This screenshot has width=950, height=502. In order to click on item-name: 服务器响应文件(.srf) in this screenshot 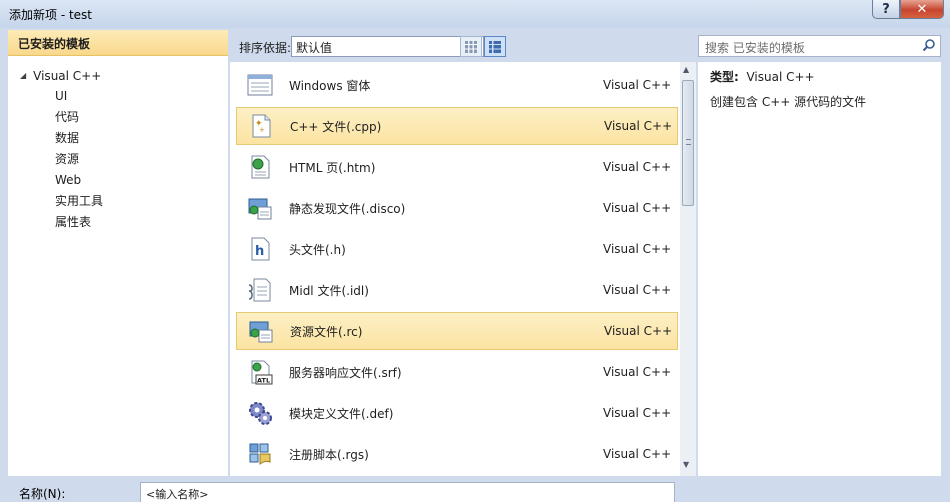, I will do `click(345, 372)`.